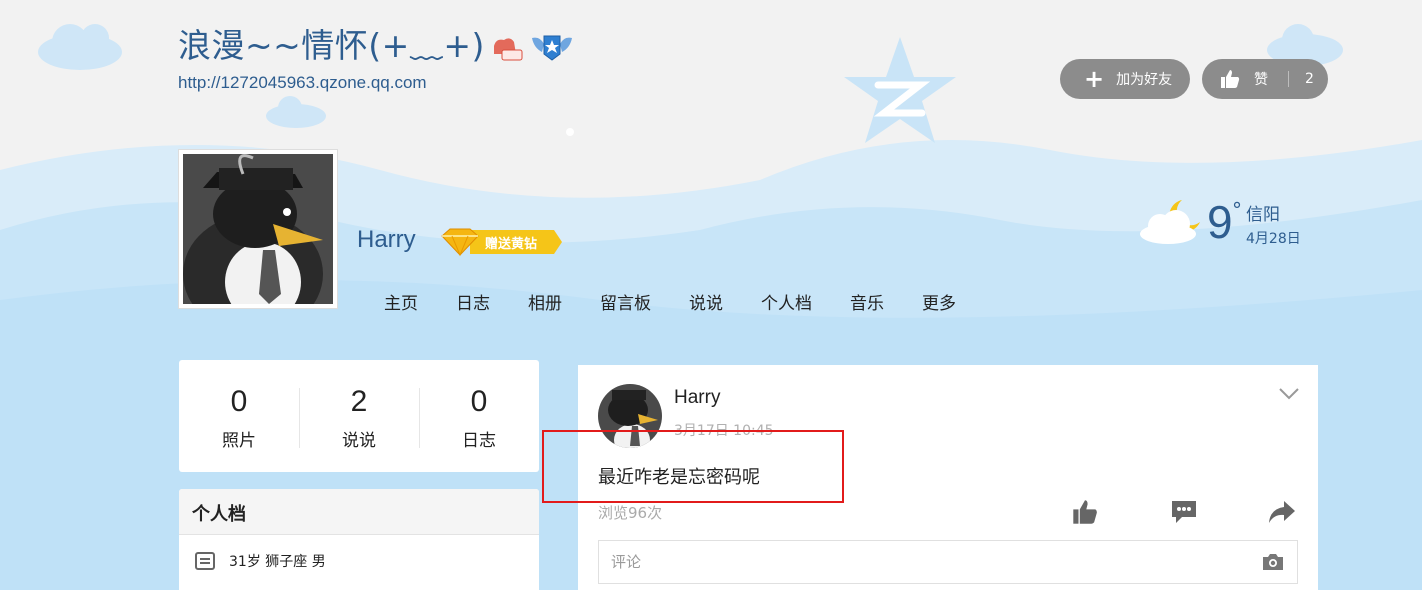  Describe the element at coordinates (359, 561) in the screenshot. I see `profile-info-row: 31岁 狮子座 男` at that location.